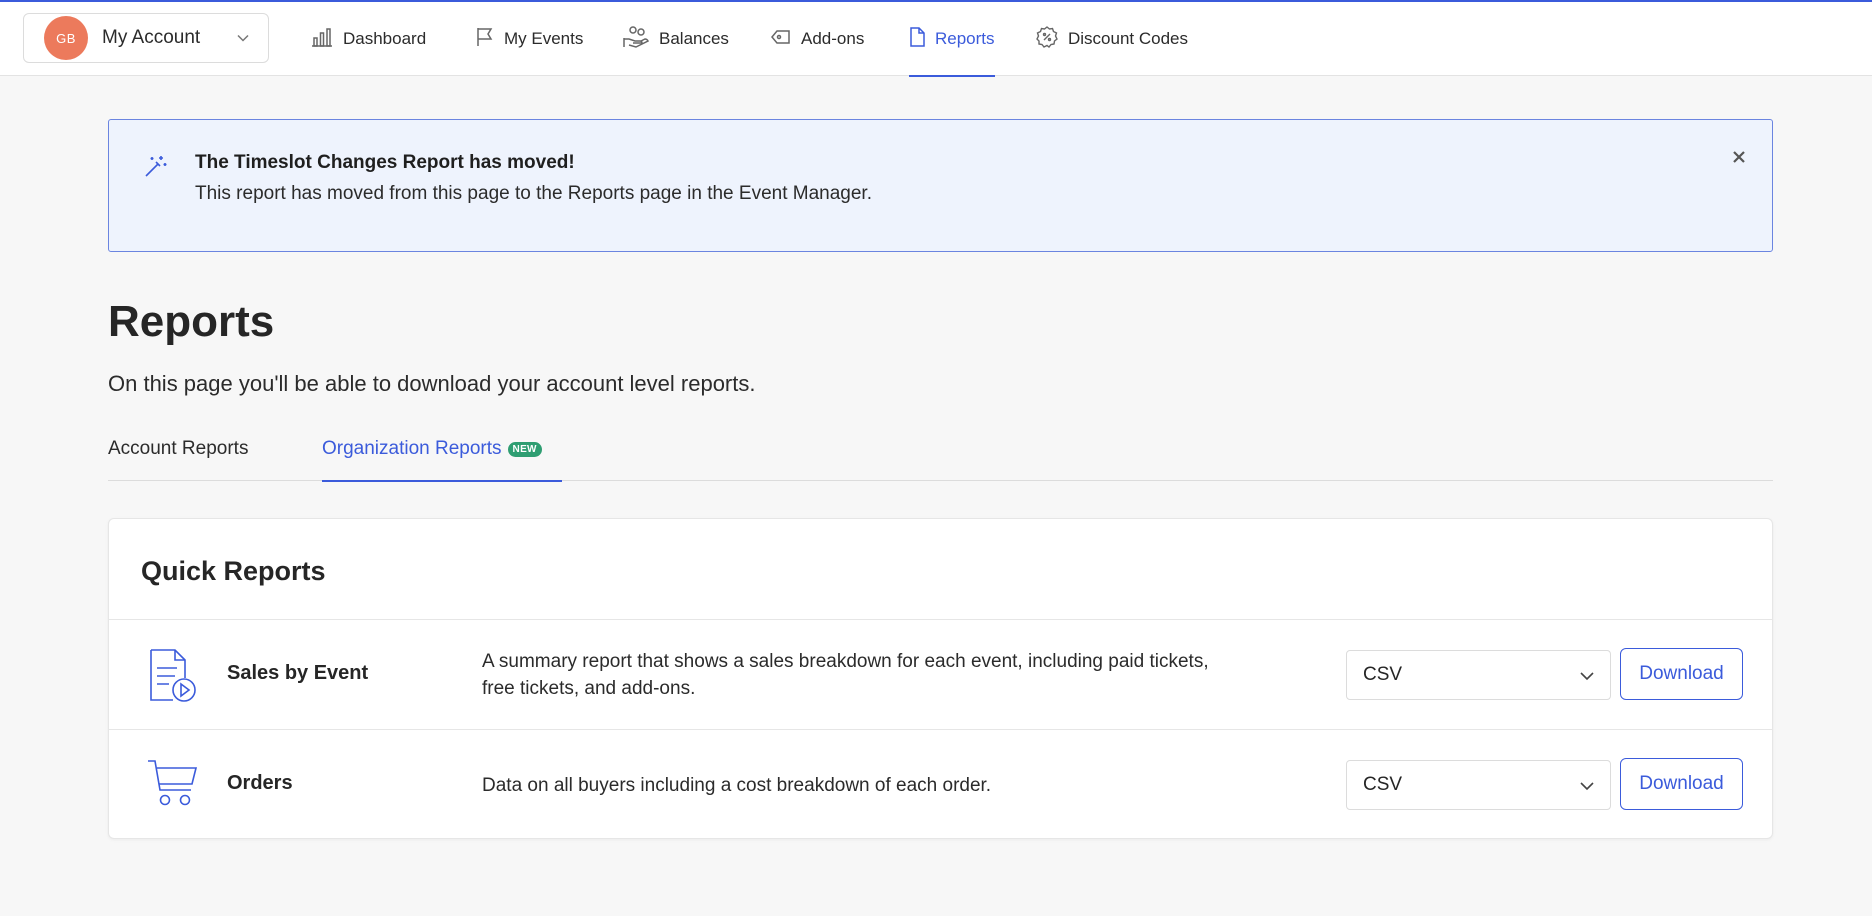 The image size is (1872, 916). What do you see at coordinates (922, 39) in the screenshot?
I see `document-icon` at bounding box center [922, 39].